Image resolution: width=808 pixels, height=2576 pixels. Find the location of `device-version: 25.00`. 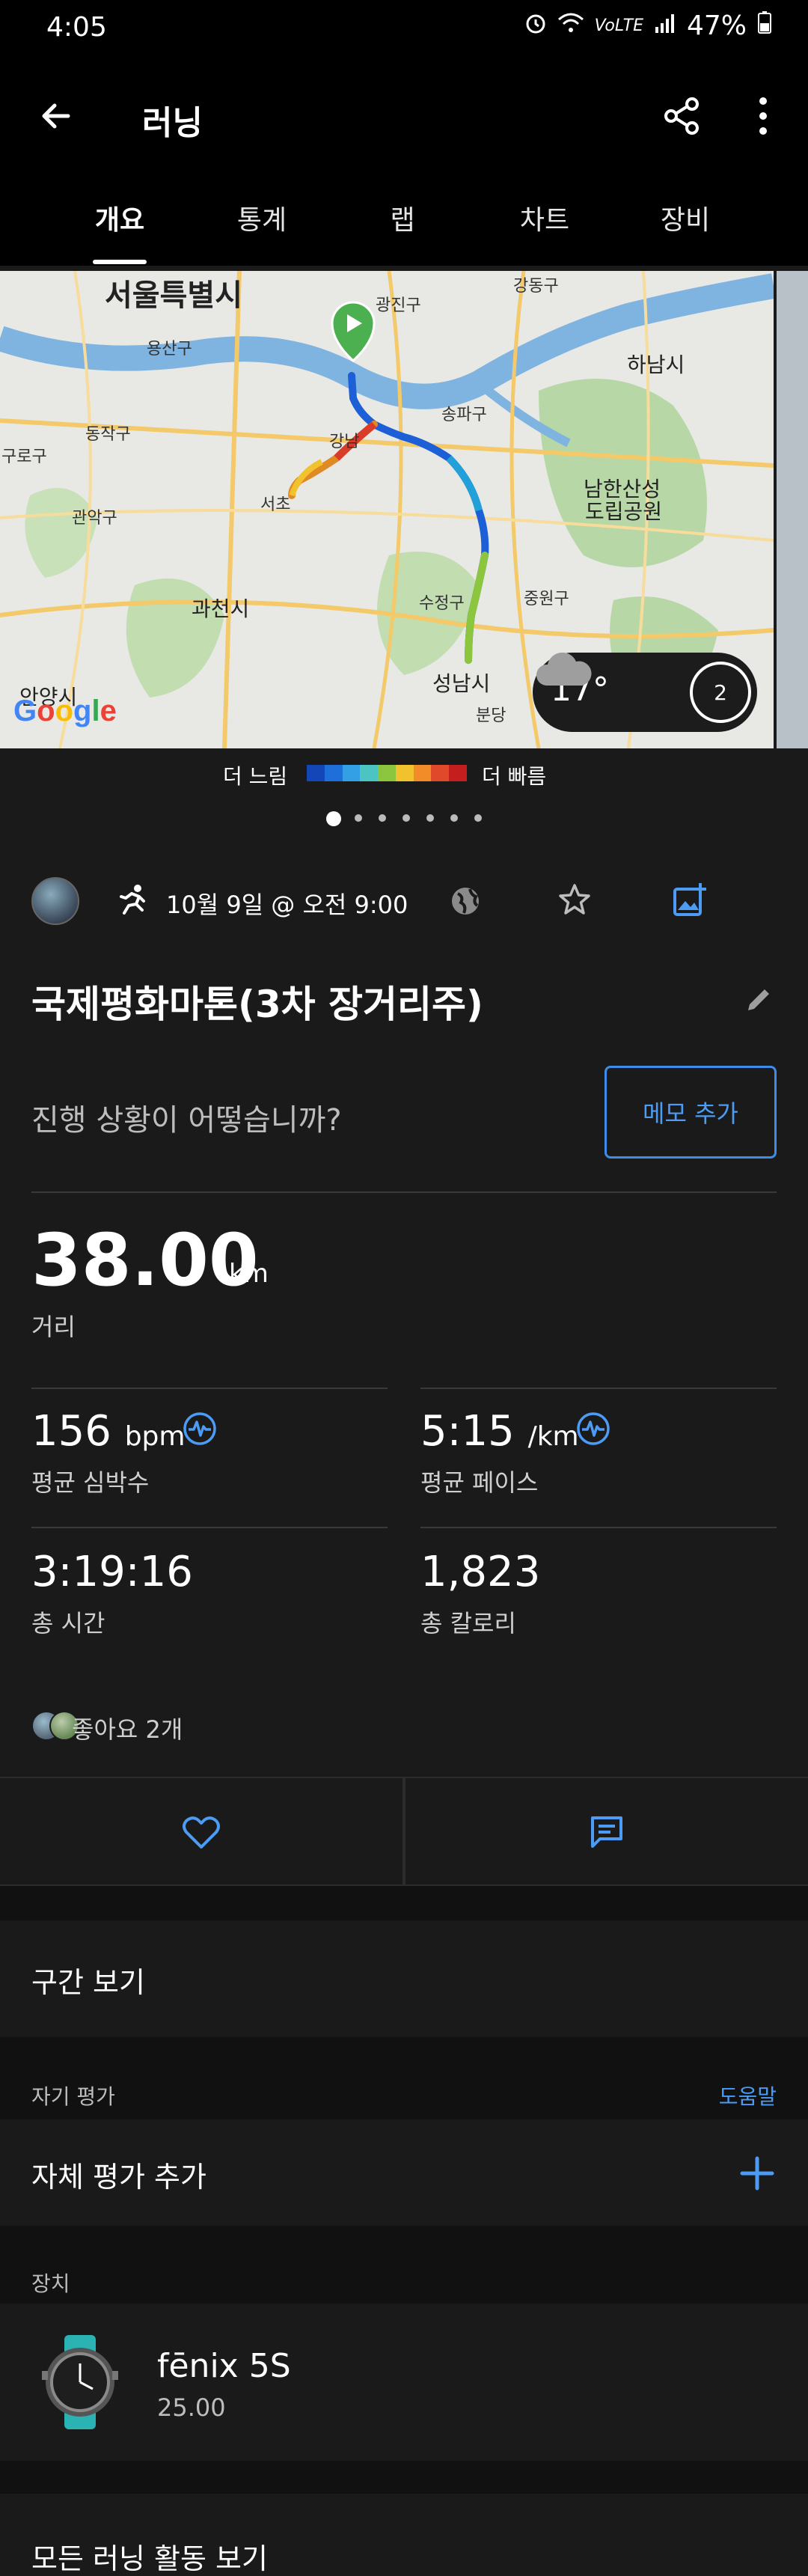

device-version: 25.00 is located at coordinates (191, 2407).